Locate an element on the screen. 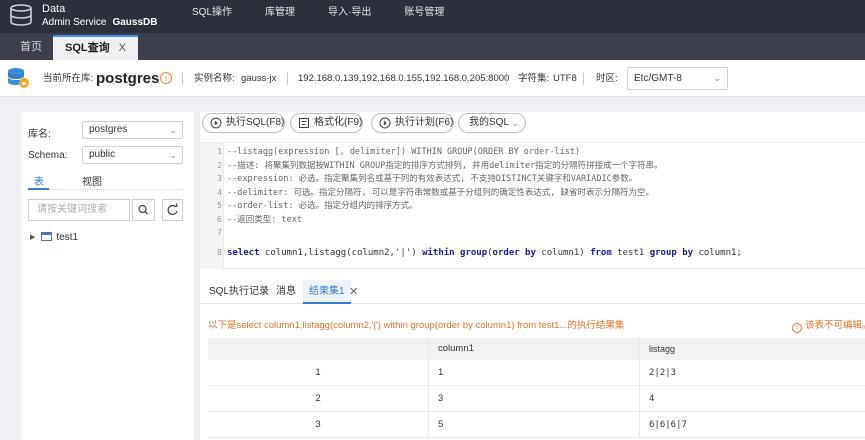  table-search-input: 请按关键词搜索 is located at coordinates (79, 210).